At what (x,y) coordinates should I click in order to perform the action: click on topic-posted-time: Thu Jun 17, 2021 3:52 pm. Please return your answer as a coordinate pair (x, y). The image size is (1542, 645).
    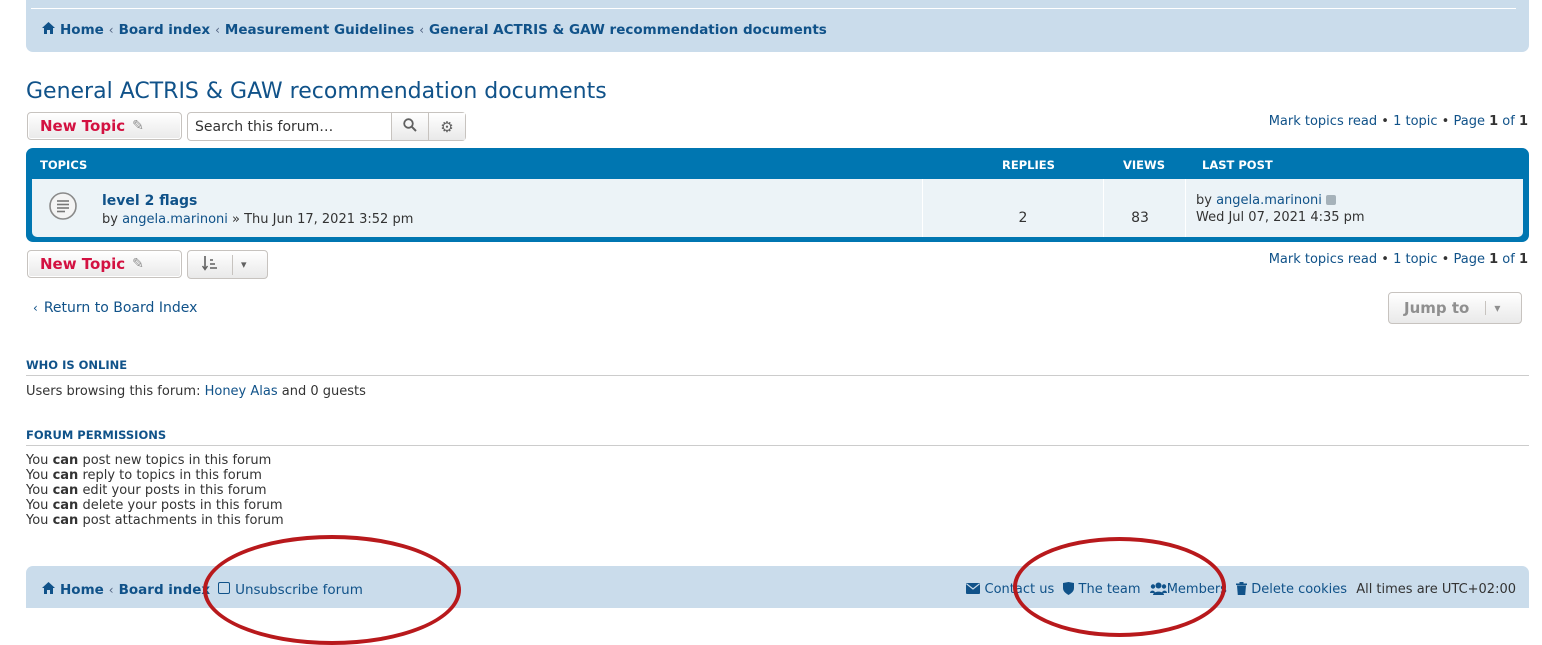
    Looking at the image, I should click on (329, 219).